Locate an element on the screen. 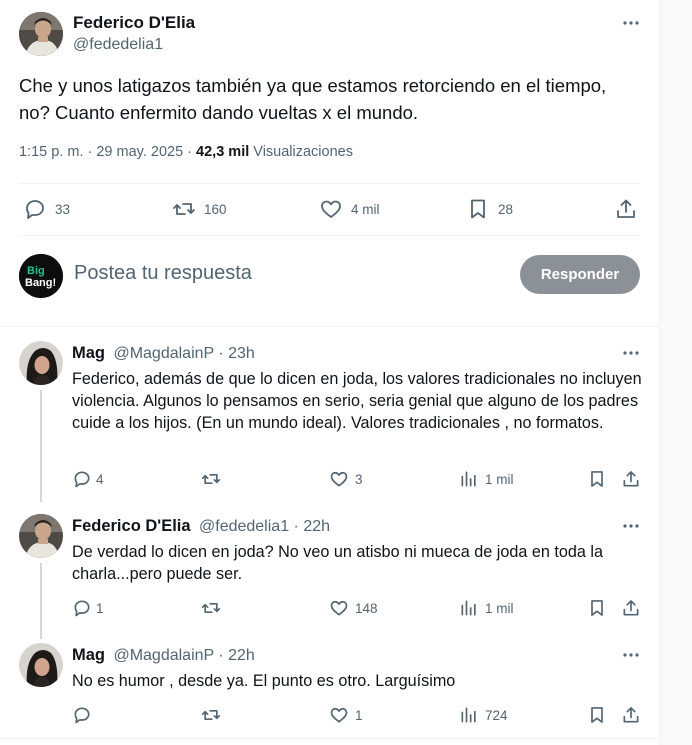 This screenshot has height=745, width=692. like-button: 3 is located at coordinates (346, 479).